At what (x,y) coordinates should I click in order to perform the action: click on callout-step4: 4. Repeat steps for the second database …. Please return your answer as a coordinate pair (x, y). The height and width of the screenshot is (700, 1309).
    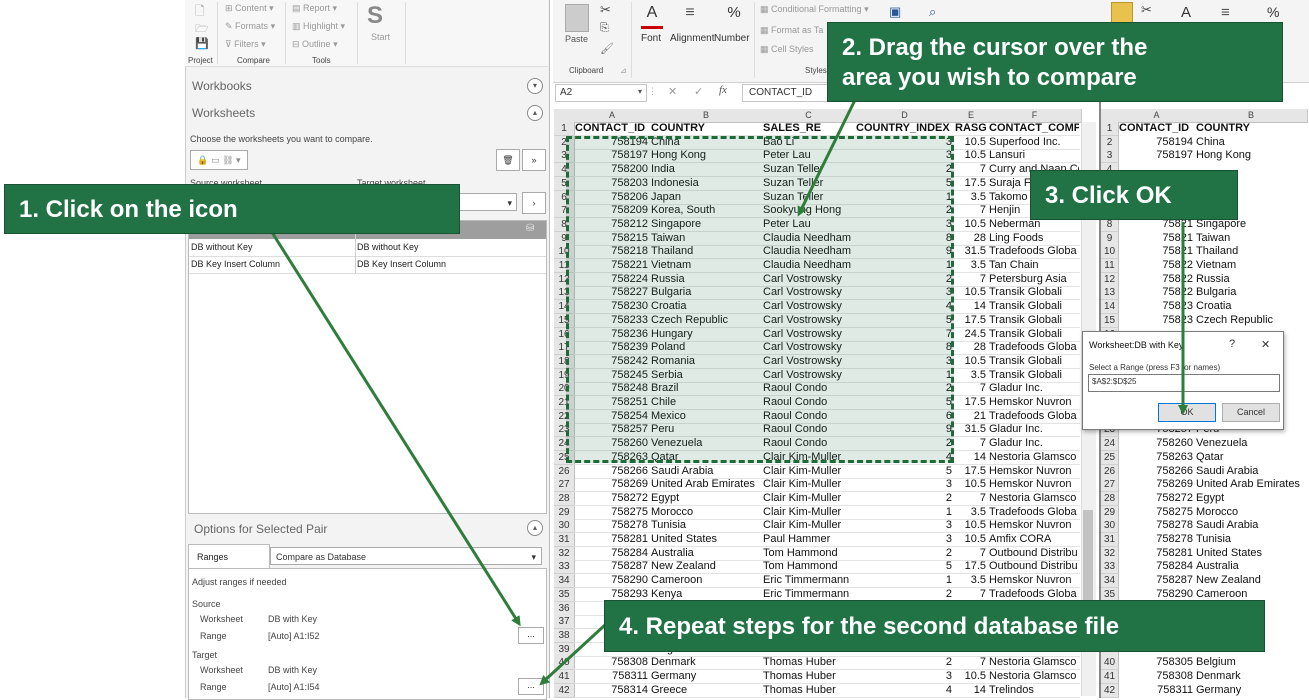
    Looking at the image, I should click on (934, 626).